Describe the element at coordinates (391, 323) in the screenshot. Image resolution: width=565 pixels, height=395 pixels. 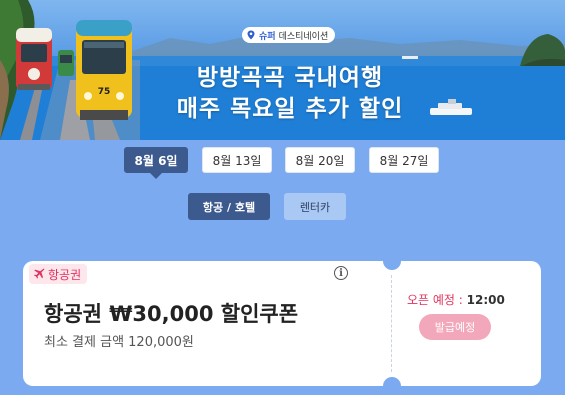
I see `ticket-divider` at that location.